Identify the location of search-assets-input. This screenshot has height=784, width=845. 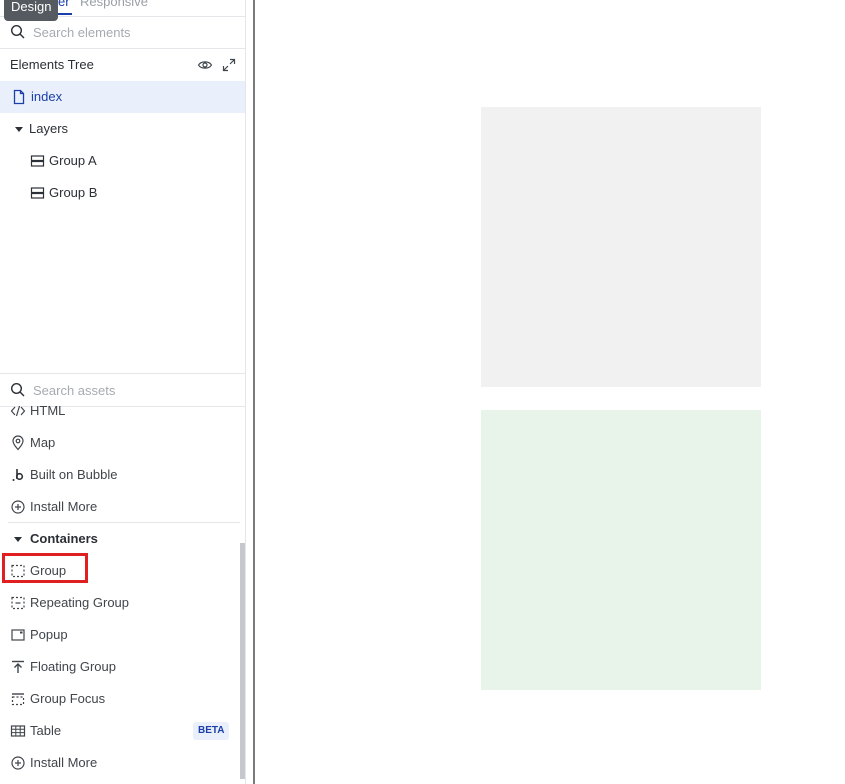
(133, 390).